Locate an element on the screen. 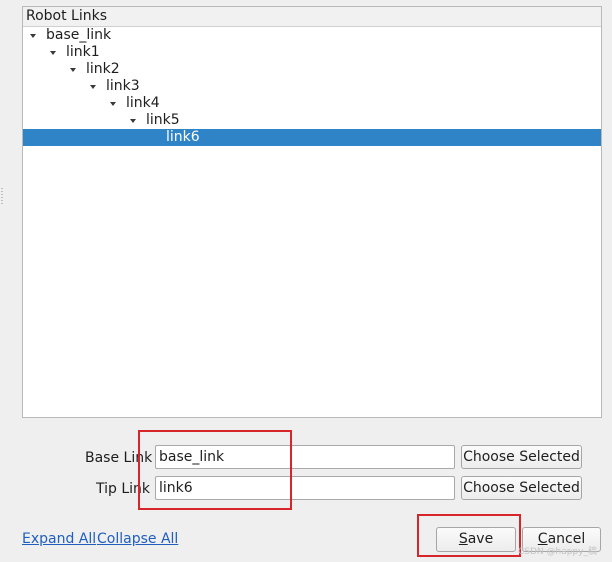  tip-link-label: Tip Link is located at coordinates (123, 489).